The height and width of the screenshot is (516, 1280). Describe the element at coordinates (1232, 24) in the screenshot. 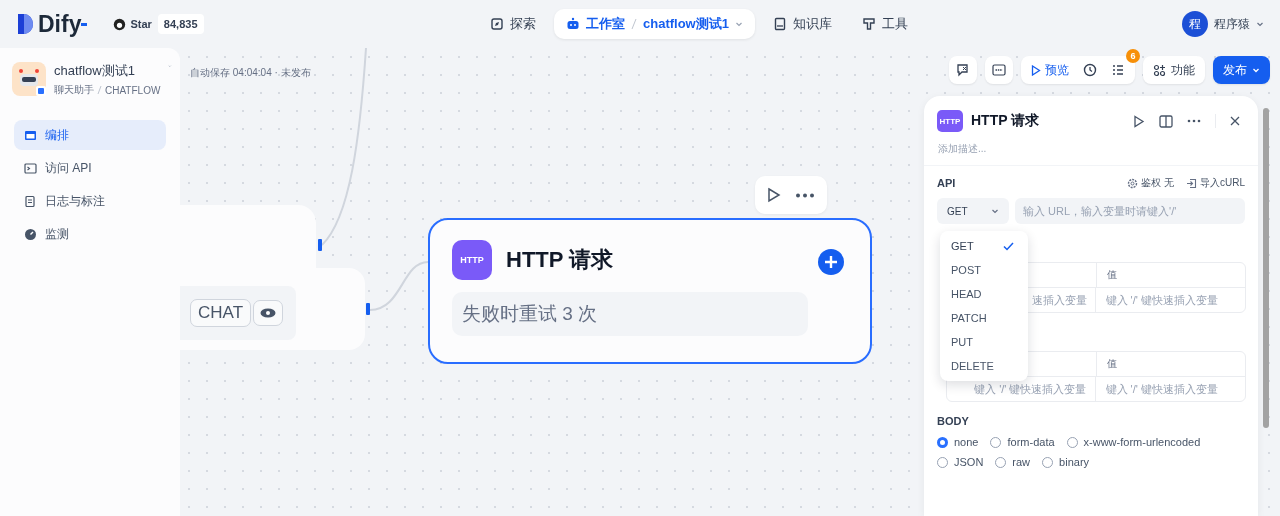

I see `user-name: 程序猿` at that location.